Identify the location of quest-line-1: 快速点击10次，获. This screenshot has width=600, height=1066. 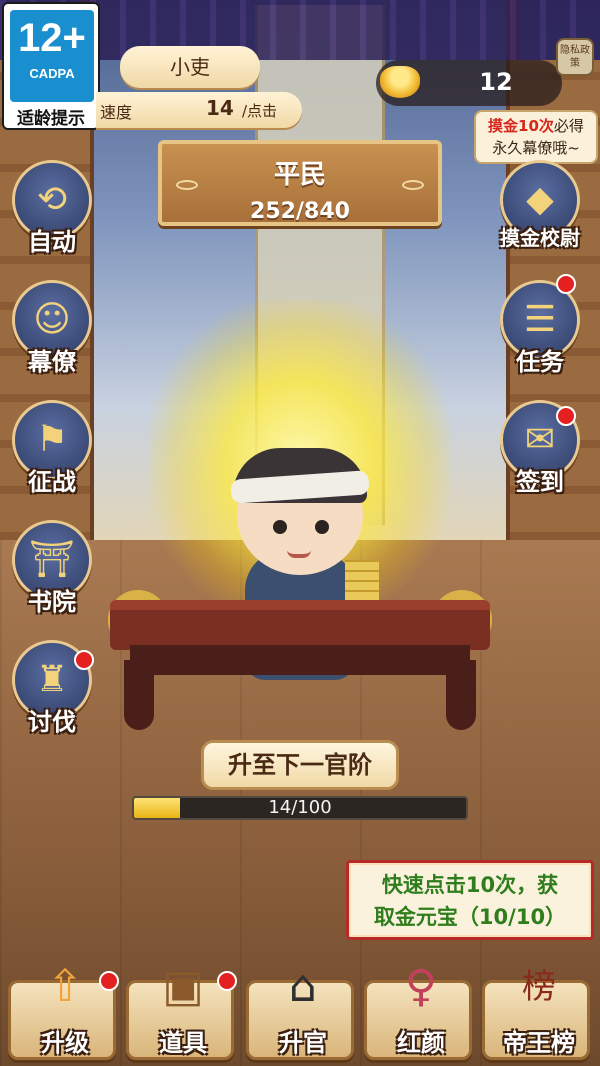
(470, 885).